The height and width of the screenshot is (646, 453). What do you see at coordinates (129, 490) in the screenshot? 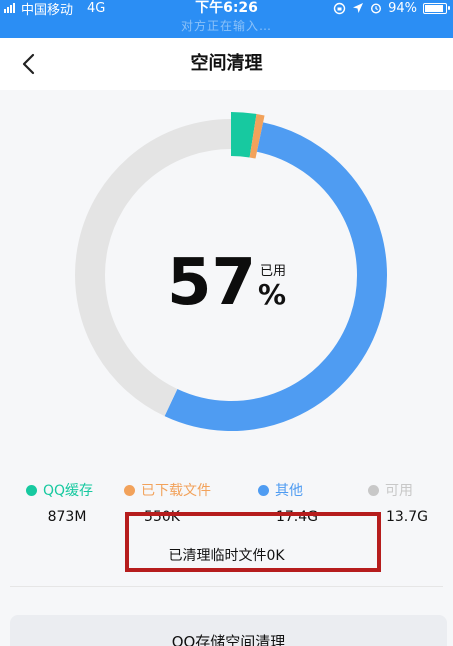
I see `downloaded-files-dot` at bounding box center [129, 490].